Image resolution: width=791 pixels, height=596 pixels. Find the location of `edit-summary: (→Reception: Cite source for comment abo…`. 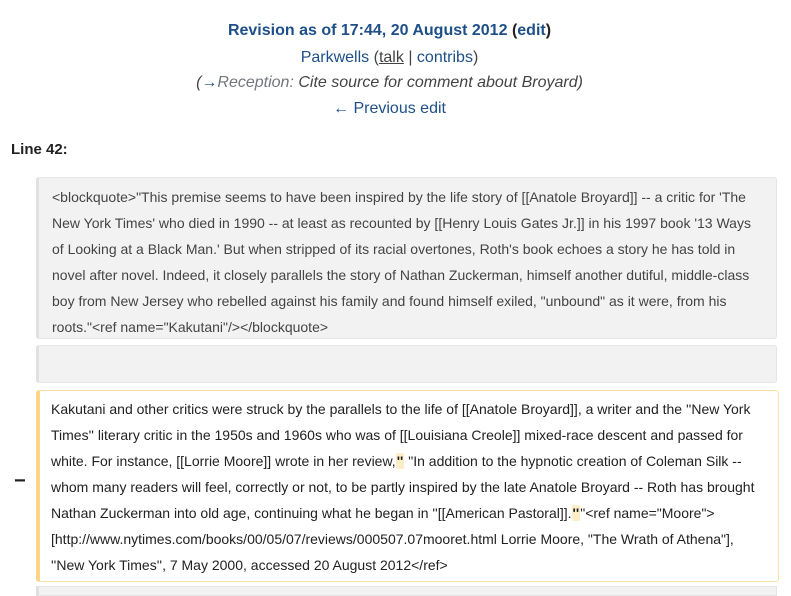

edit-summary: (→Reception: Cite source for comment abo… is located at coordinates (389, 82).